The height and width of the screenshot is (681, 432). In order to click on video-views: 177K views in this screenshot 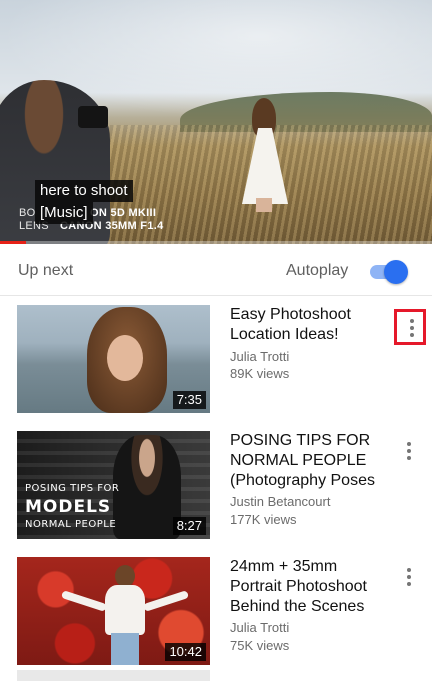, I will do `click(263, 519)`.